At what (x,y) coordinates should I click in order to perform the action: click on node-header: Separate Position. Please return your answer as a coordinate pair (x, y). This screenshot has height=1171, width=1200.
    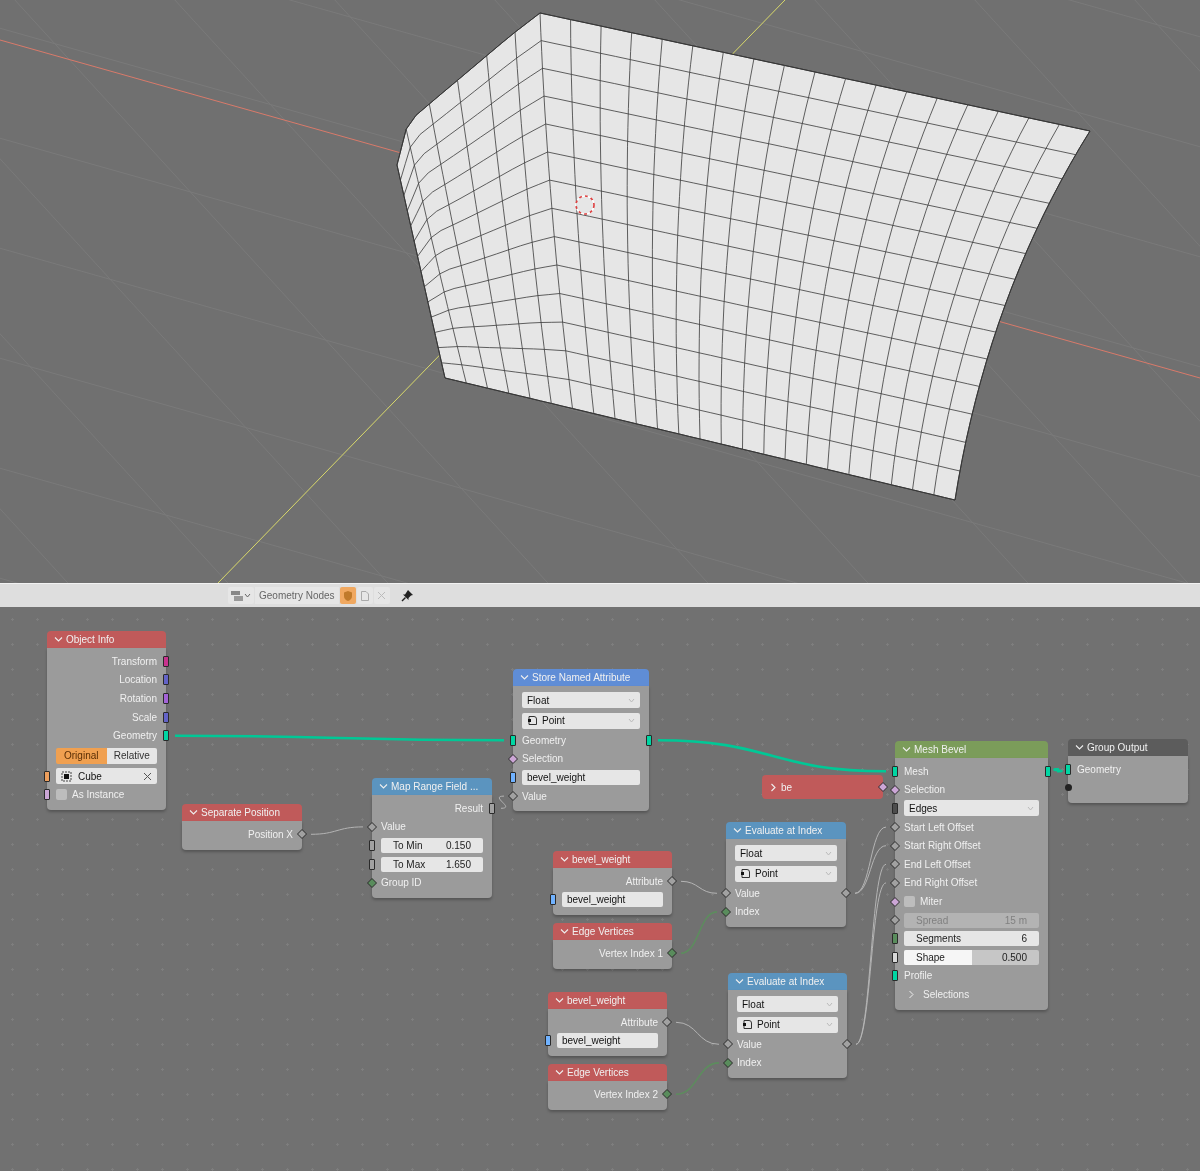
    Looking at the image, I should click on (242, 812).